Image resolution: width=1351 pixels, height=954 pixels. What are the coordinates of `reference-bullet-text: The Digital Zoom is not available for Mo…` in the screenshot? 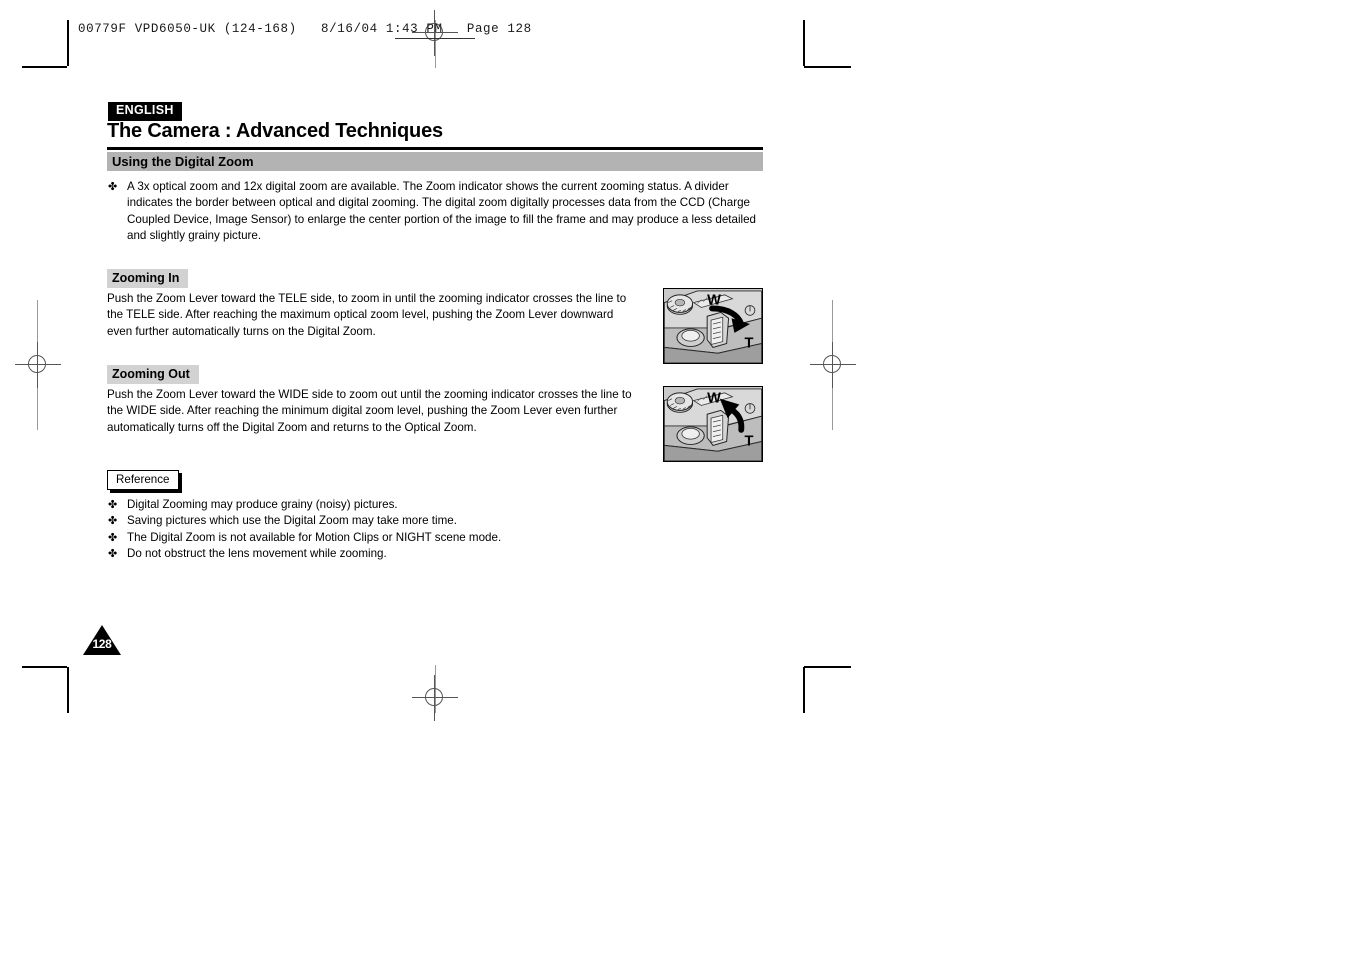 It's located at (314, 537).